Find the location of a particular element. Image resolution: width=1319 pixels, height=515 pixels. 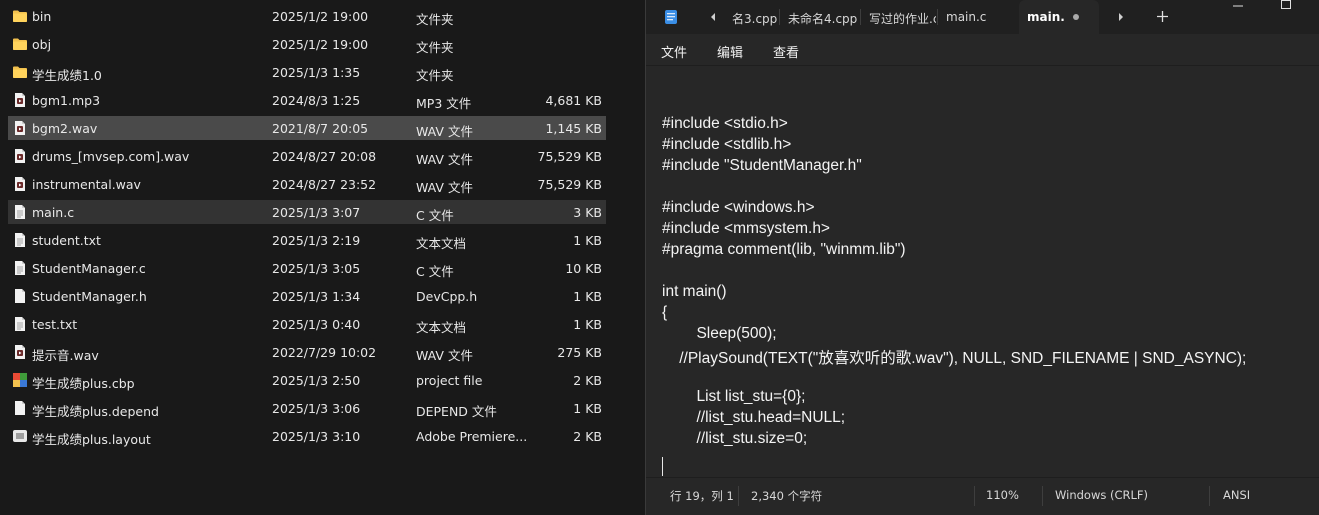

file-row: bgm1.mp3 2024/8/3 1:25 MP3 文件 4,681 KB is located at coordinates (307, 100).